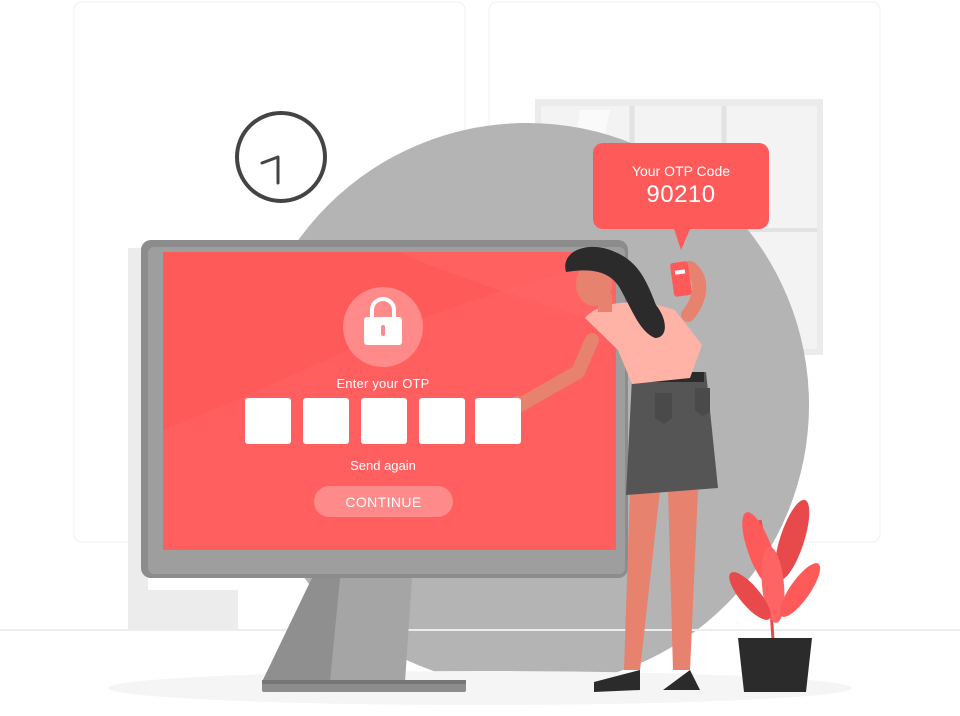 The height and width of the screenshot is (716, 960). What do you see at coordinates (480, 688) in the screenshot?
I see `floor-shadow` at bounding box center [480, 688].